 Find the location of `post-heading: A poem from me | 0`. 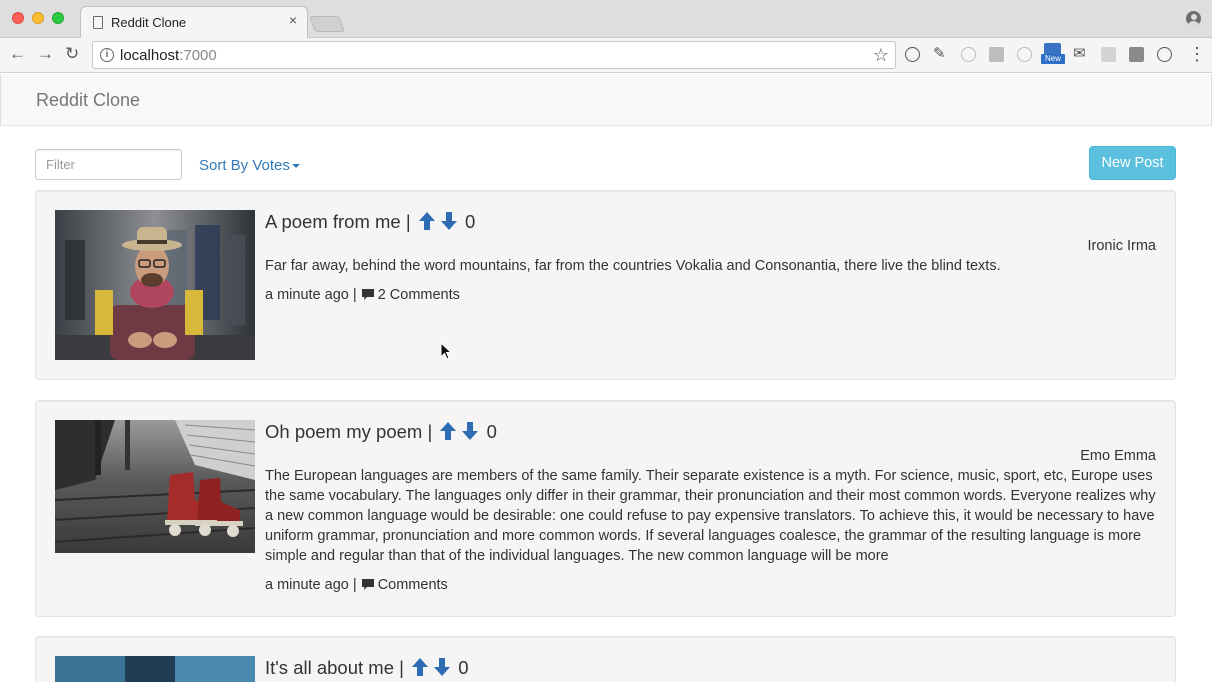

post-heading: A poem from me | 0 is located at coordinates (370, 222).